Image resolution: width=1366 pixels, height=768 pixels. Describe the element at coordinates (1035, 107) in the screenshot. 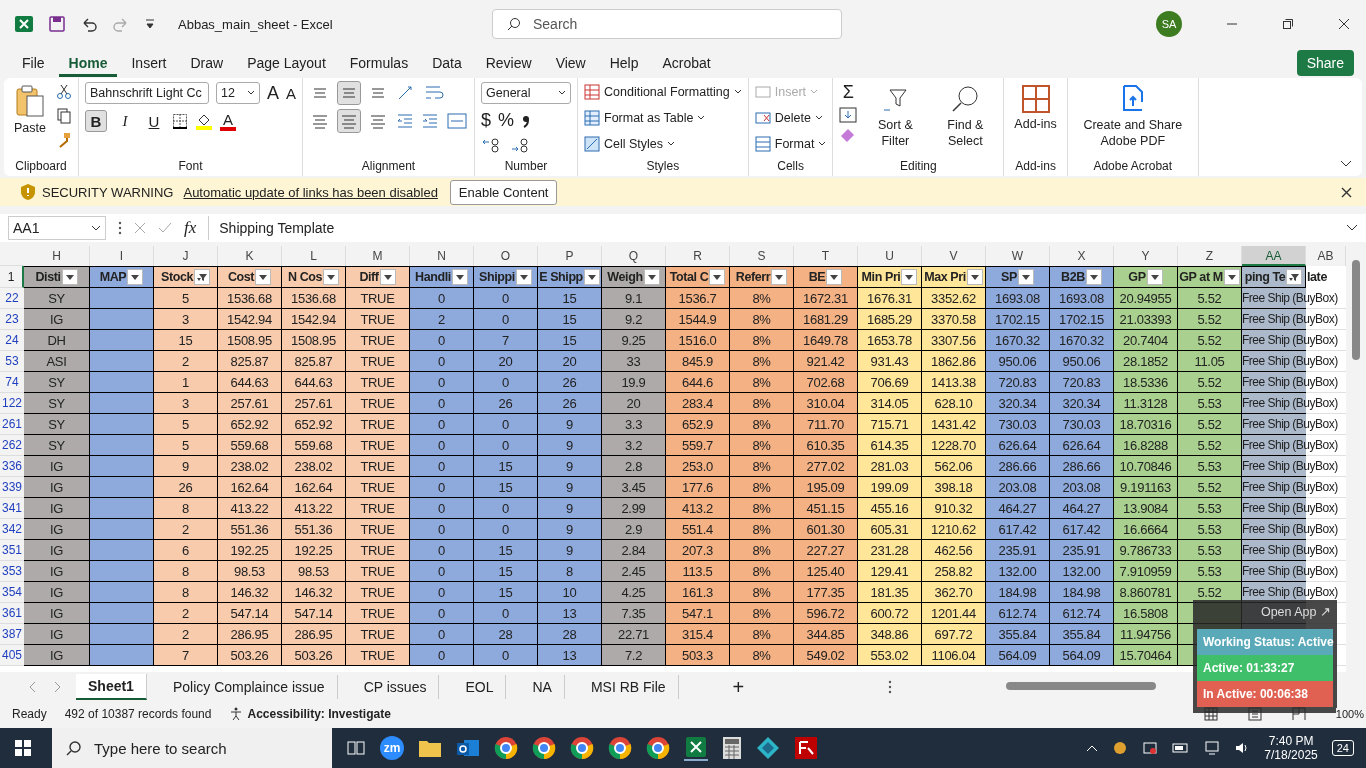

I see `add-ins-button: Add-ins` at that location.